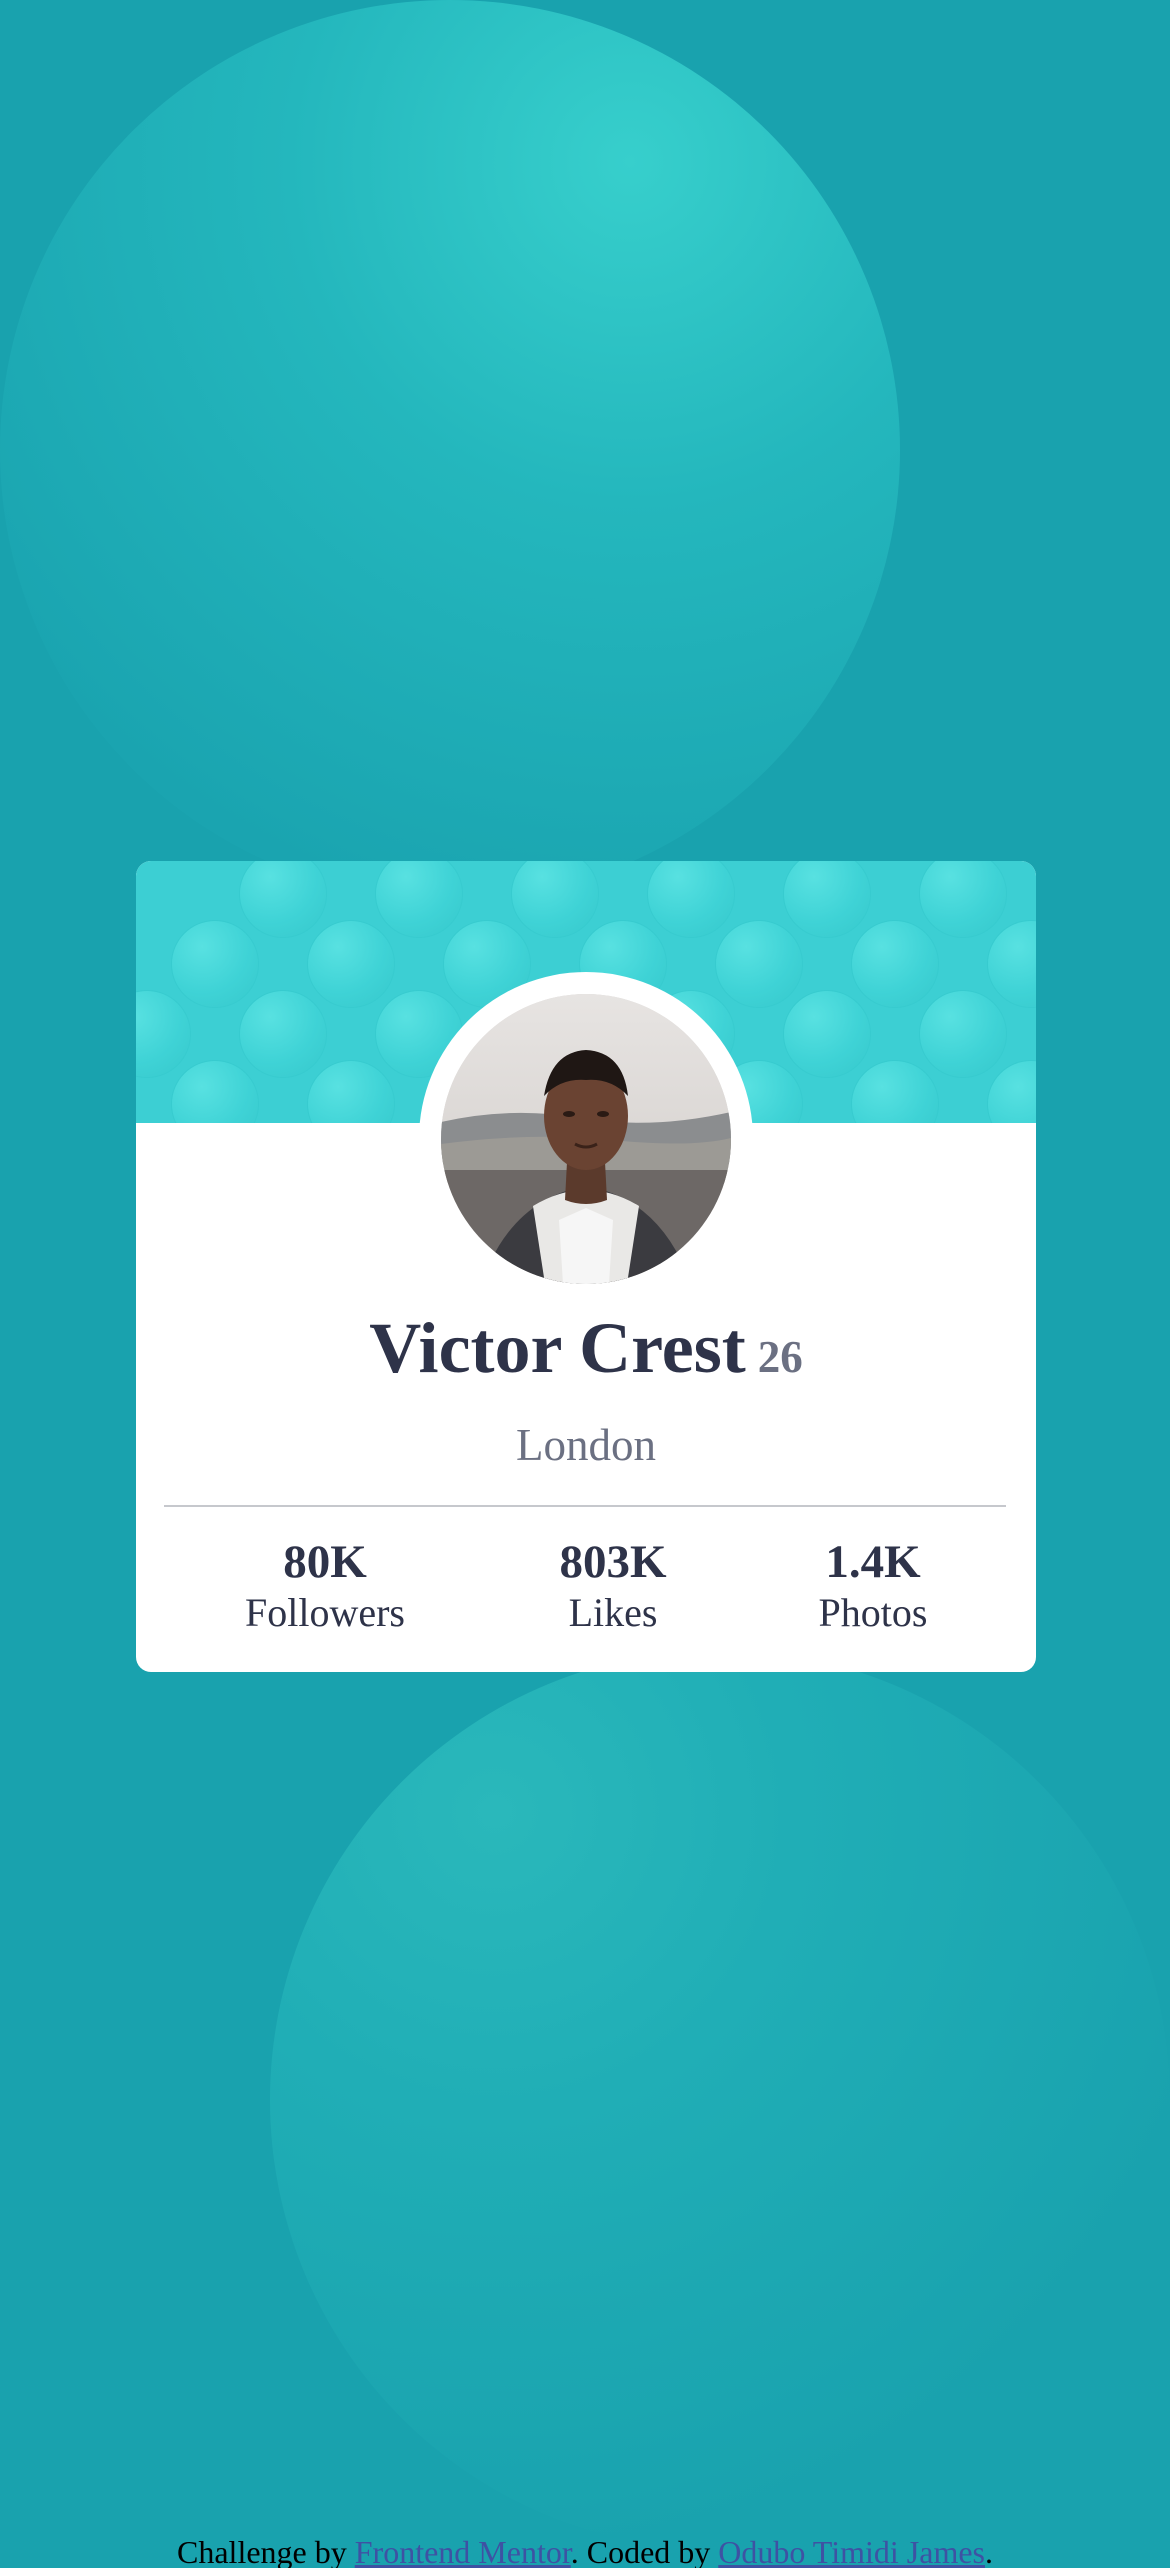 Image resolution: width=1170 pixels, height=2568 pixels. I want to click on stat-label: Photos, so click(873, 1612).